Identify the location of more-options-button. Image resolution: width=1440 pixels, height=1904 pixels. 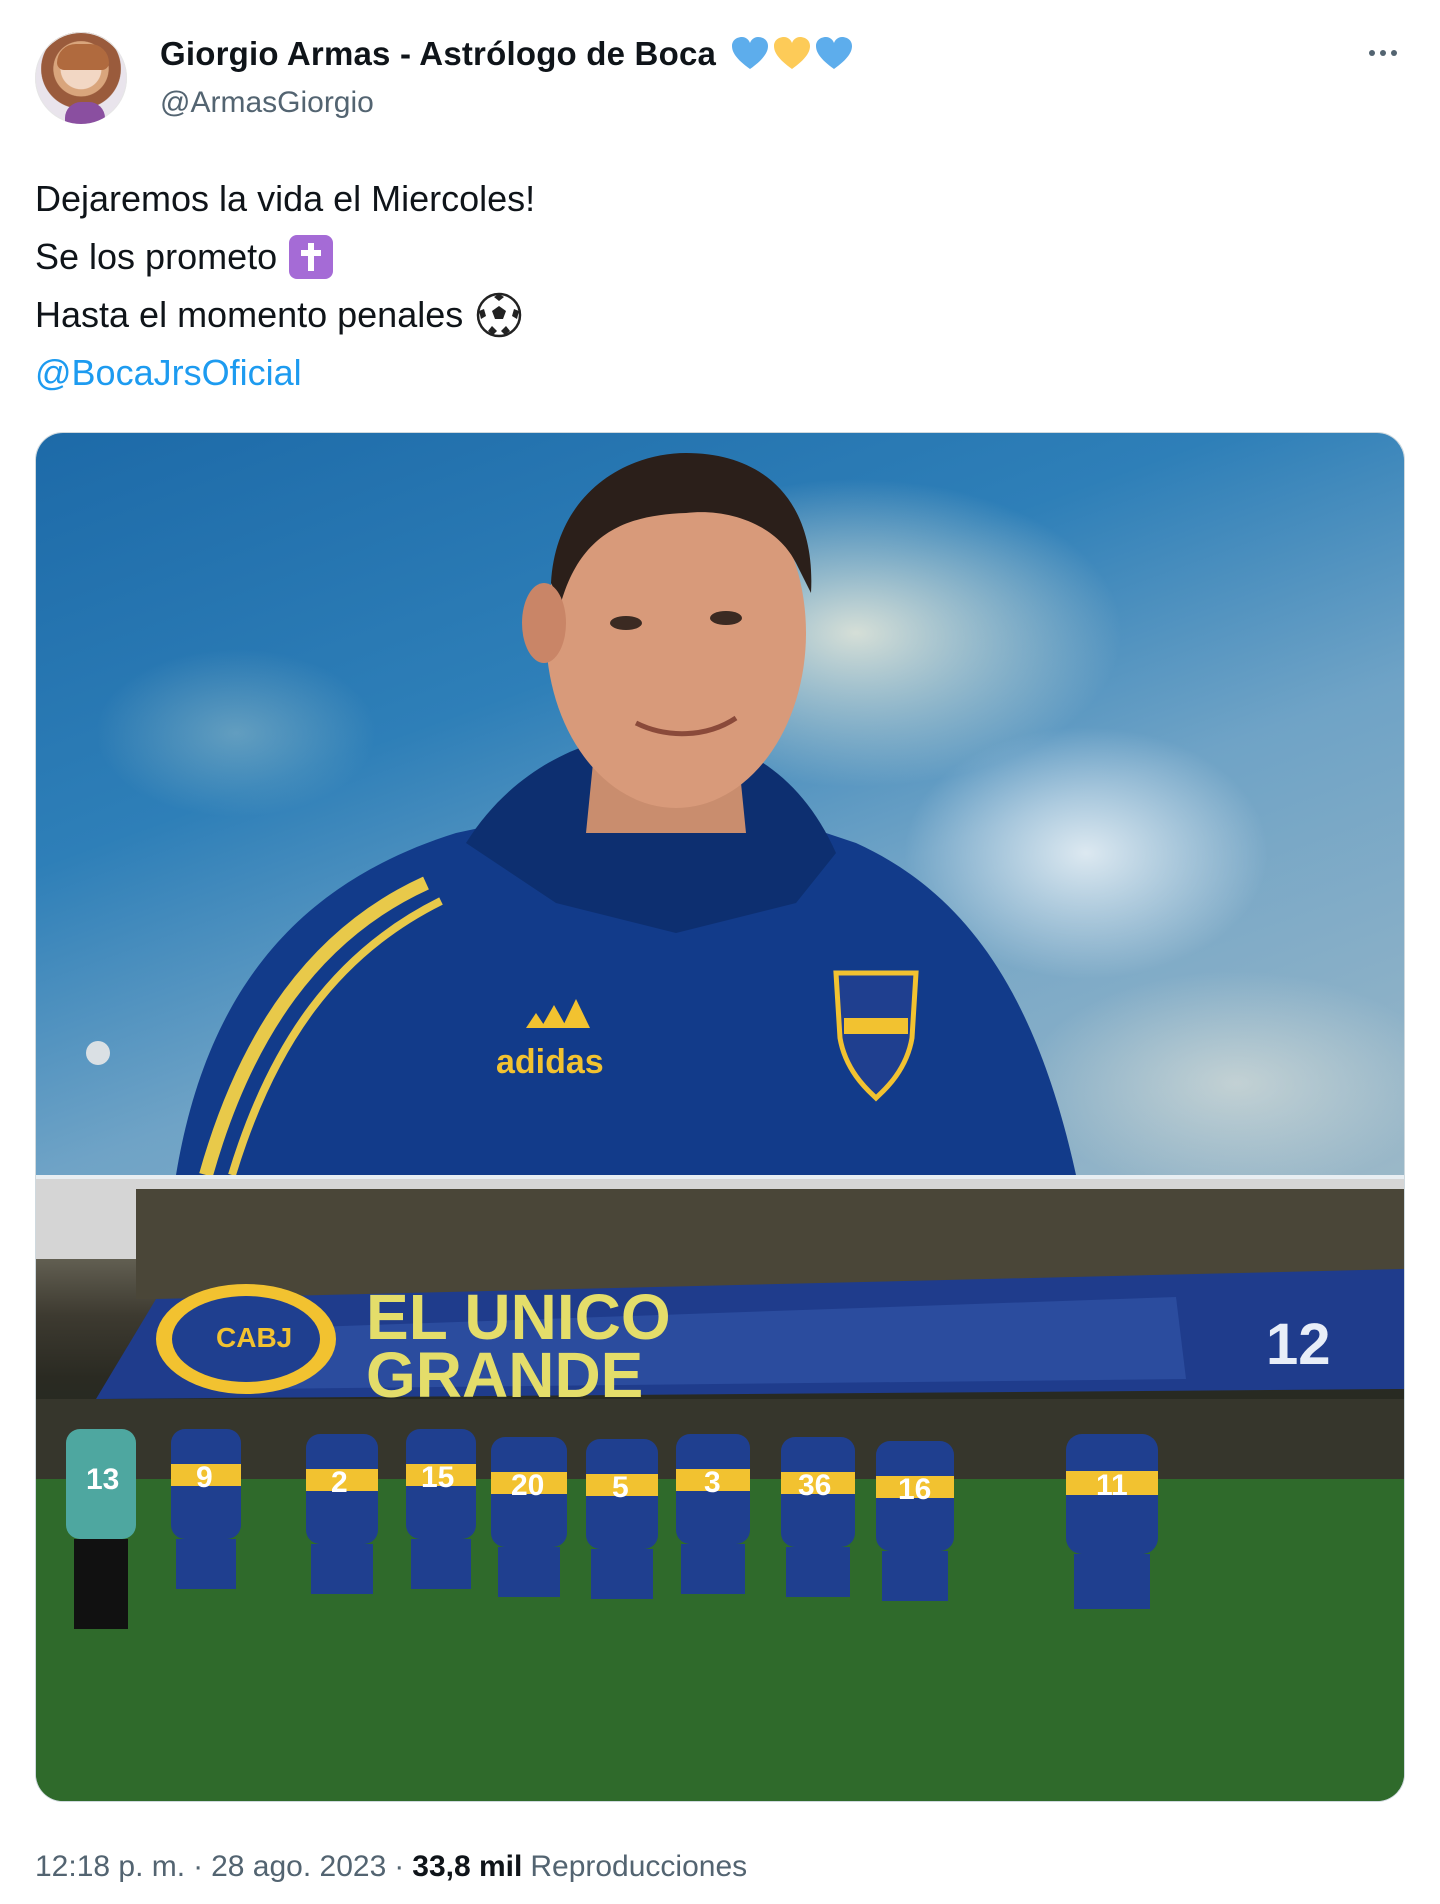
(1383, 53).